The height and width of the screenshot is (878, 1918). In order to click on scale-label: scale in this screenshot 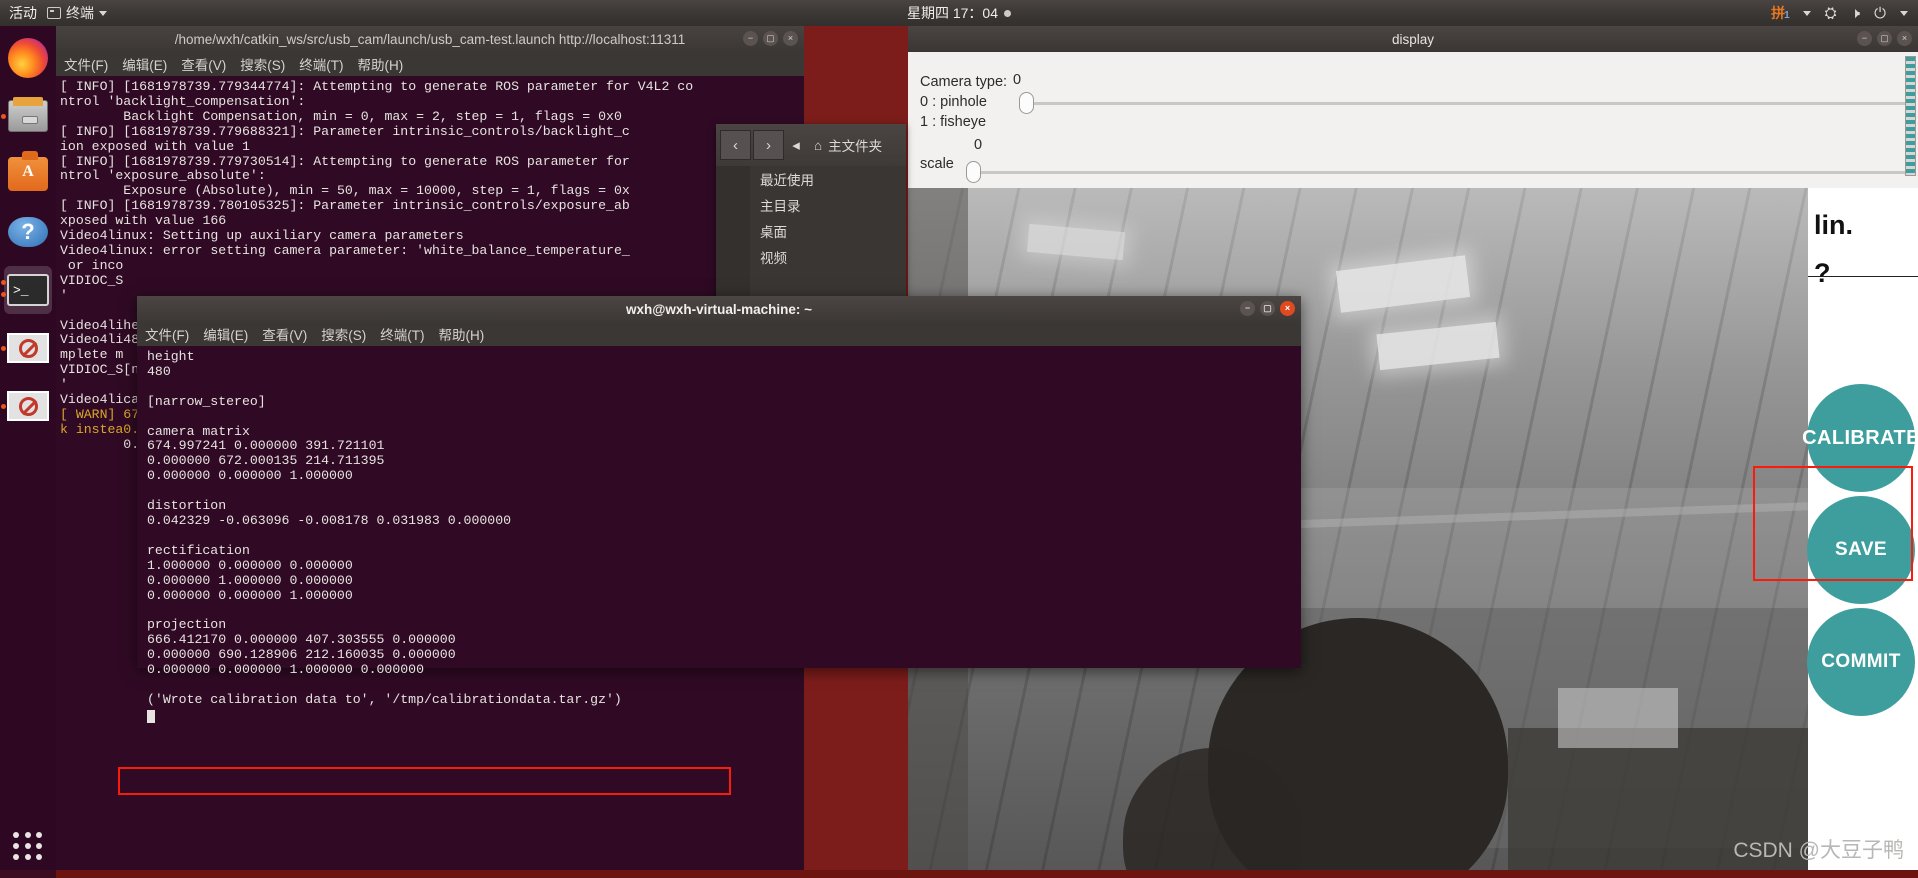, I will do `click(937, 164)`.